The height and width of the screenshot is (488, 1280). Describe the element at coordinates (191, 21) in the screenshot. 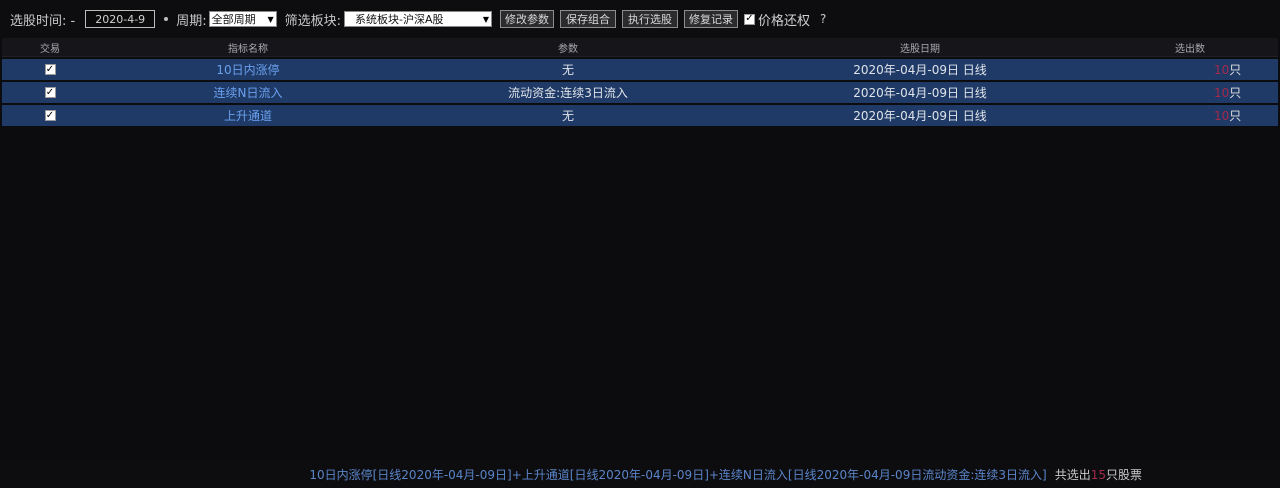

I see `period-label: 周期:` at that location.